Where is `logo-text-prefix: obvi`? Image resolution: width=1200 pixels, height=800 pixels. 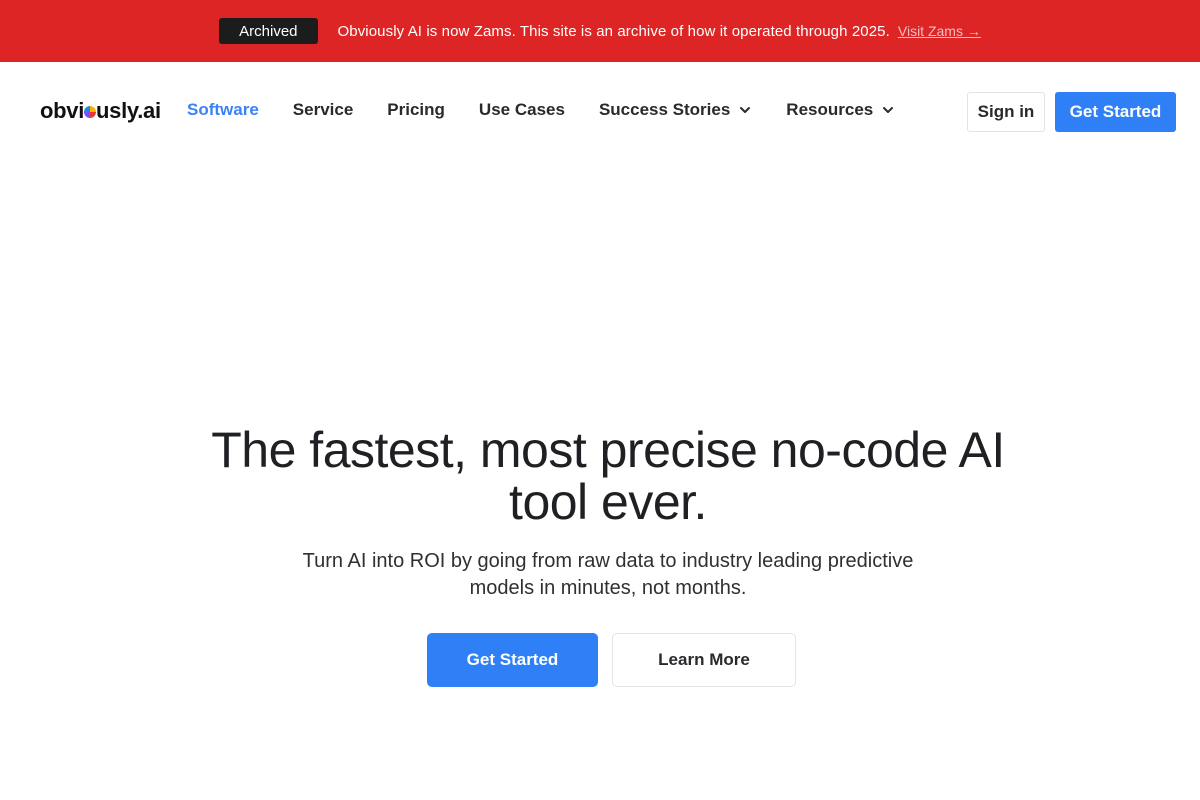
logo-text-prefix: obvi is located at coordinates (62, 110).